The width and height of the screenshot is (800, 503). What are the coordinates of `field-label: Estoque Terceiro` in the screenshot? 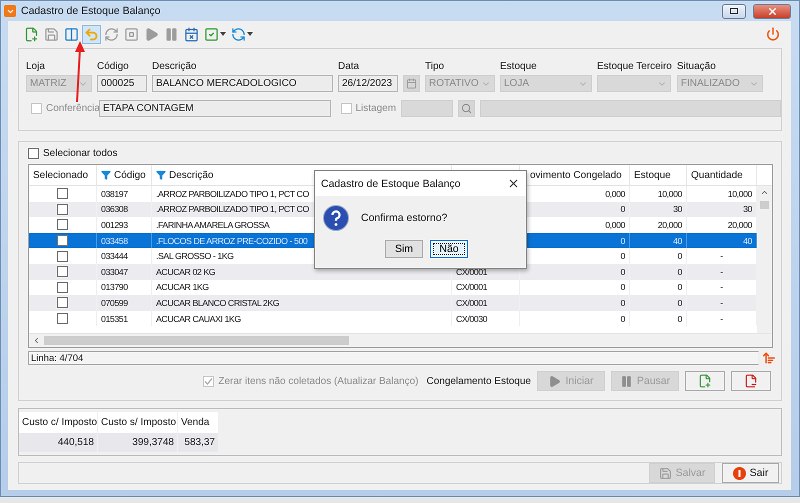 It's located at (634, 66).